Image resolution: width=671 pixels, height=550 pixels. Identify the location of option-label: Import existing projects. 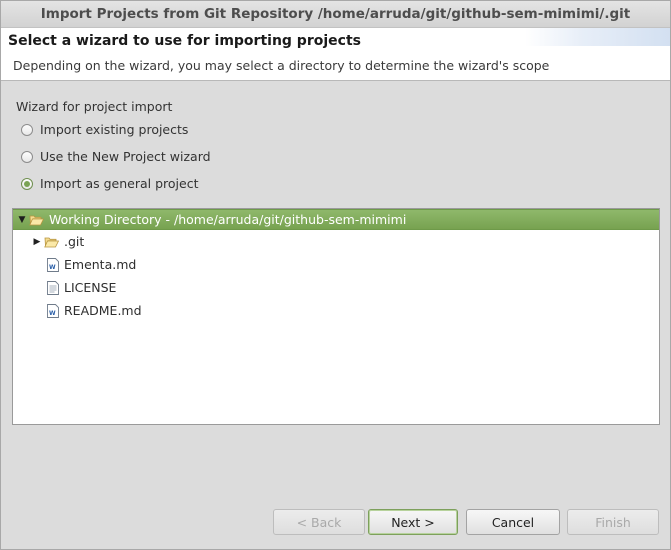
(114, 129).